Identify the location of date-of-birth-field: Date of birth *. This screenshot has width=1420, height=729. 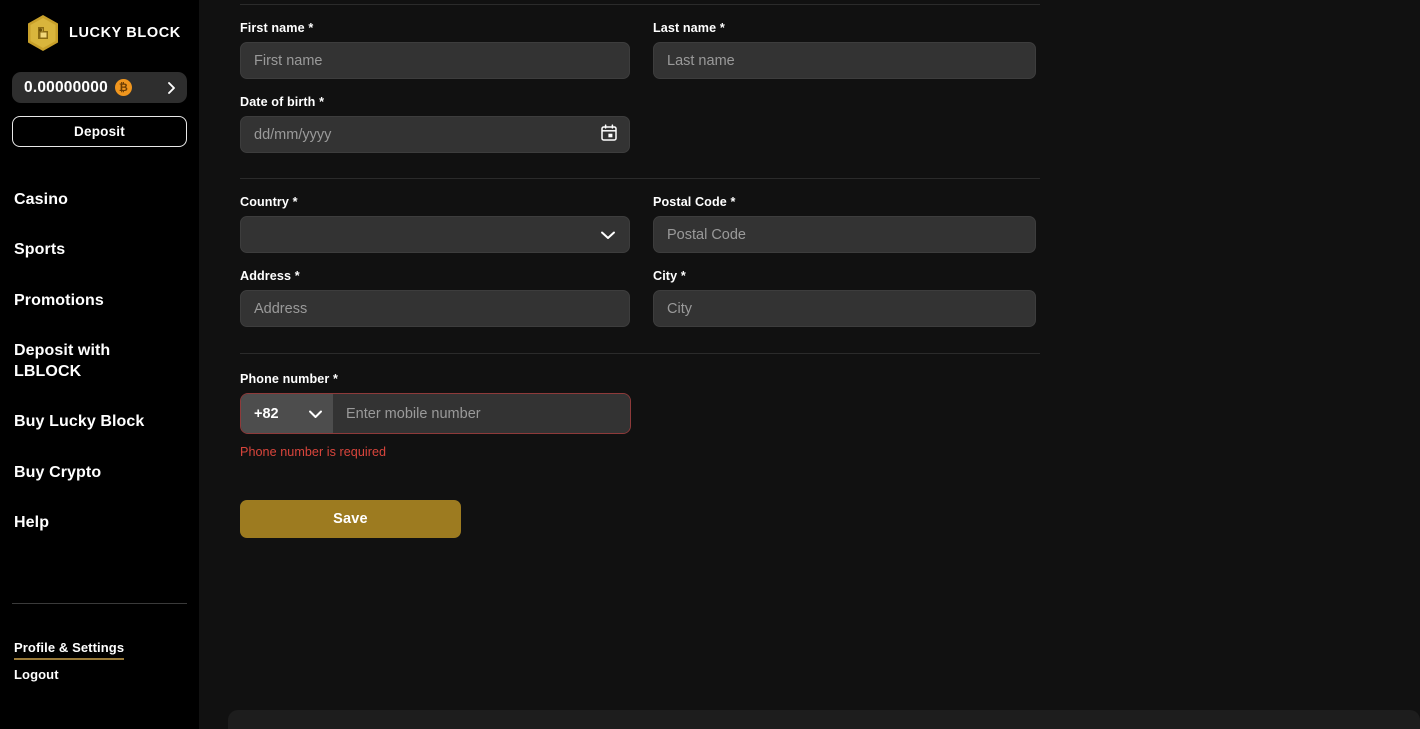
(435, 124).